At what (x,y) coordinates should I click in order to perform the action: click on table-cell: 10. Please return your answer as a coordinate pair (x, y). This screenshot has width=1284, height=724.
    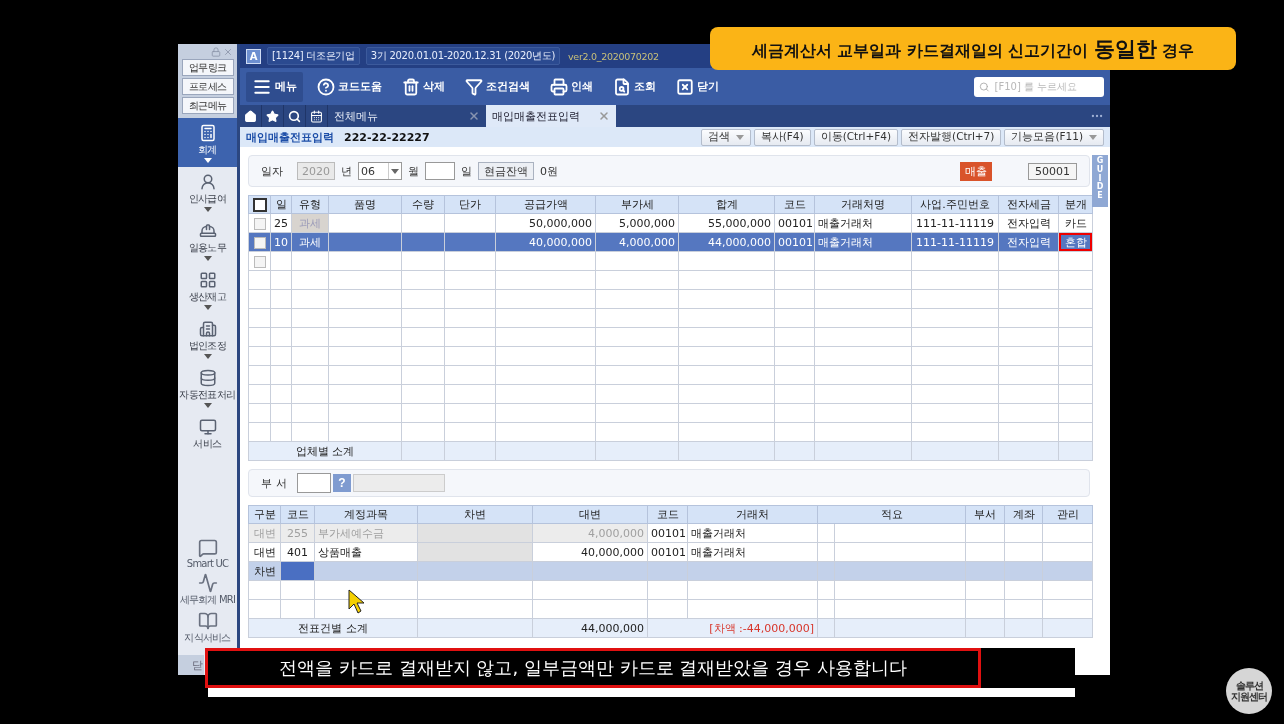
    Looking at the image, I should click on (281, 242).